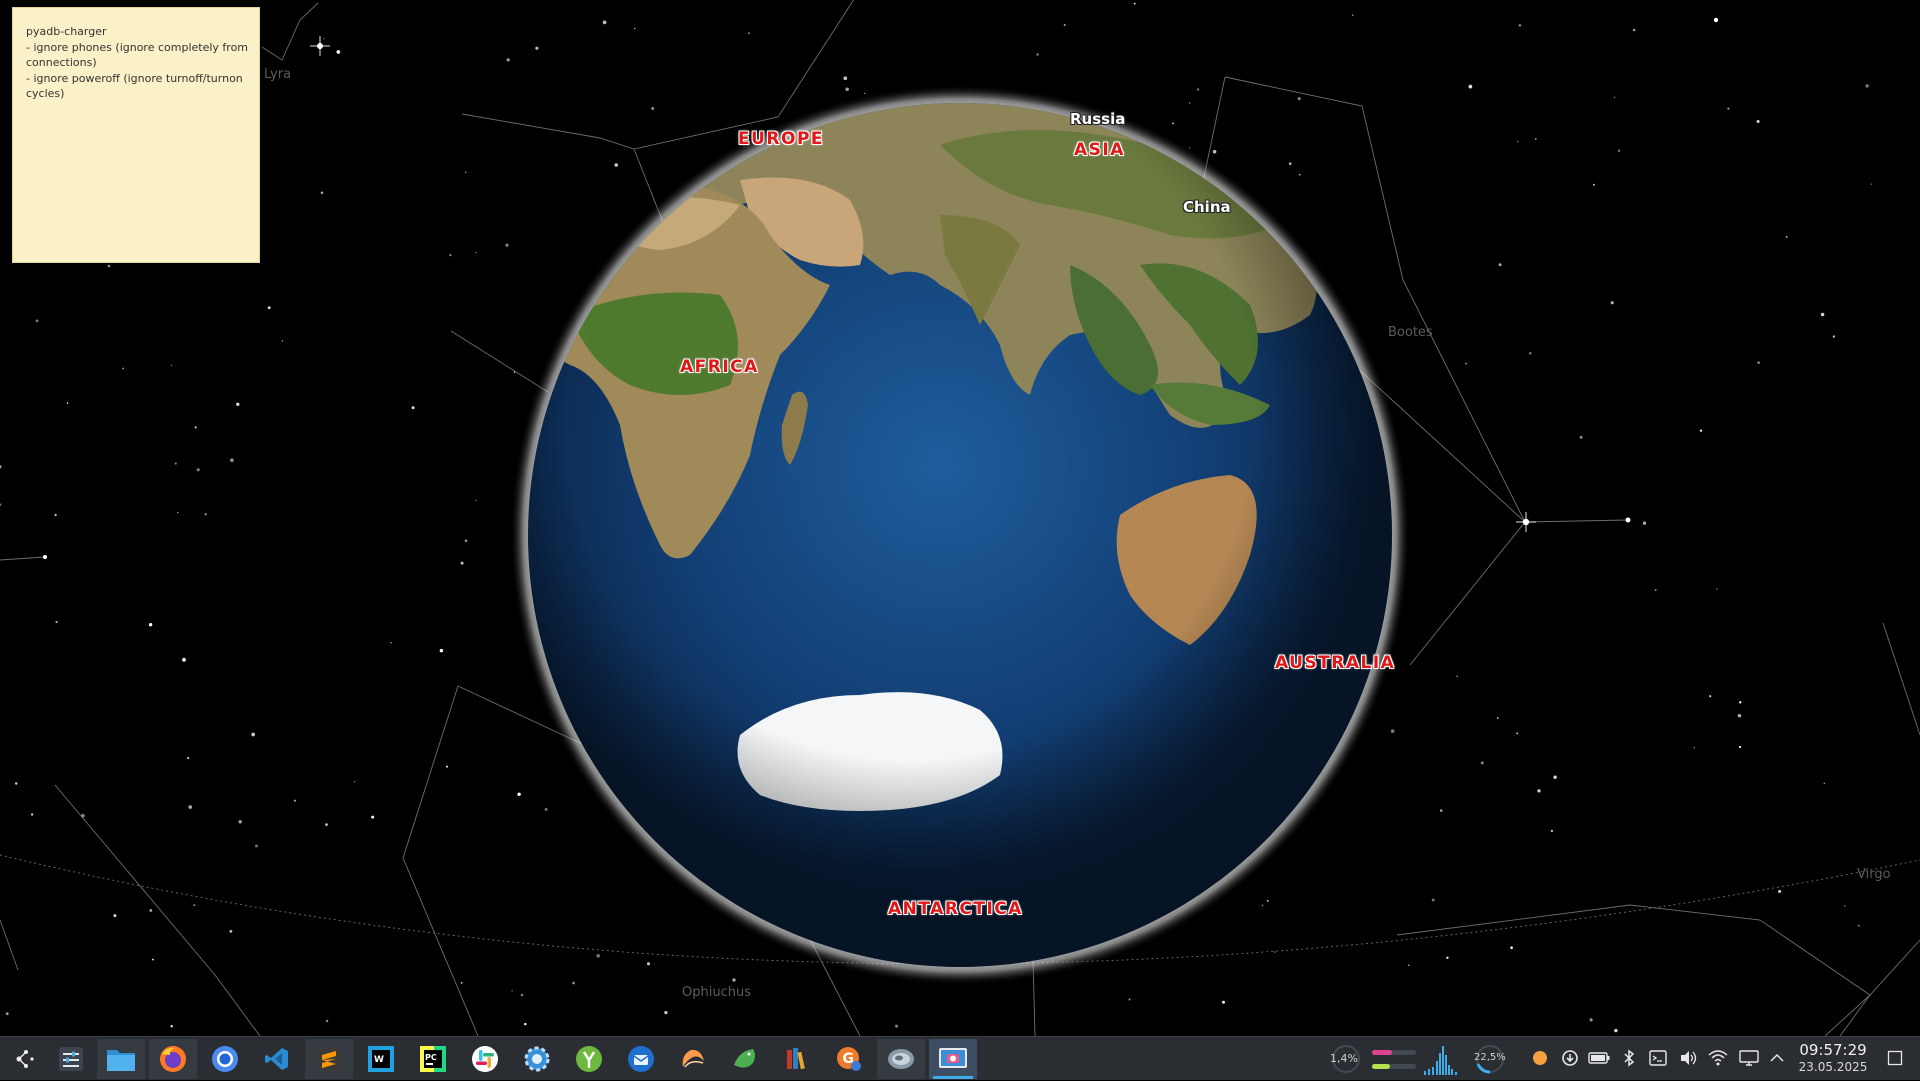 This screenshot has height=1081, width=1920. What do you see at coordinates (1442, 1059) in the screenshot?
I see `network-graph` at bounding box center [1442, 1059].